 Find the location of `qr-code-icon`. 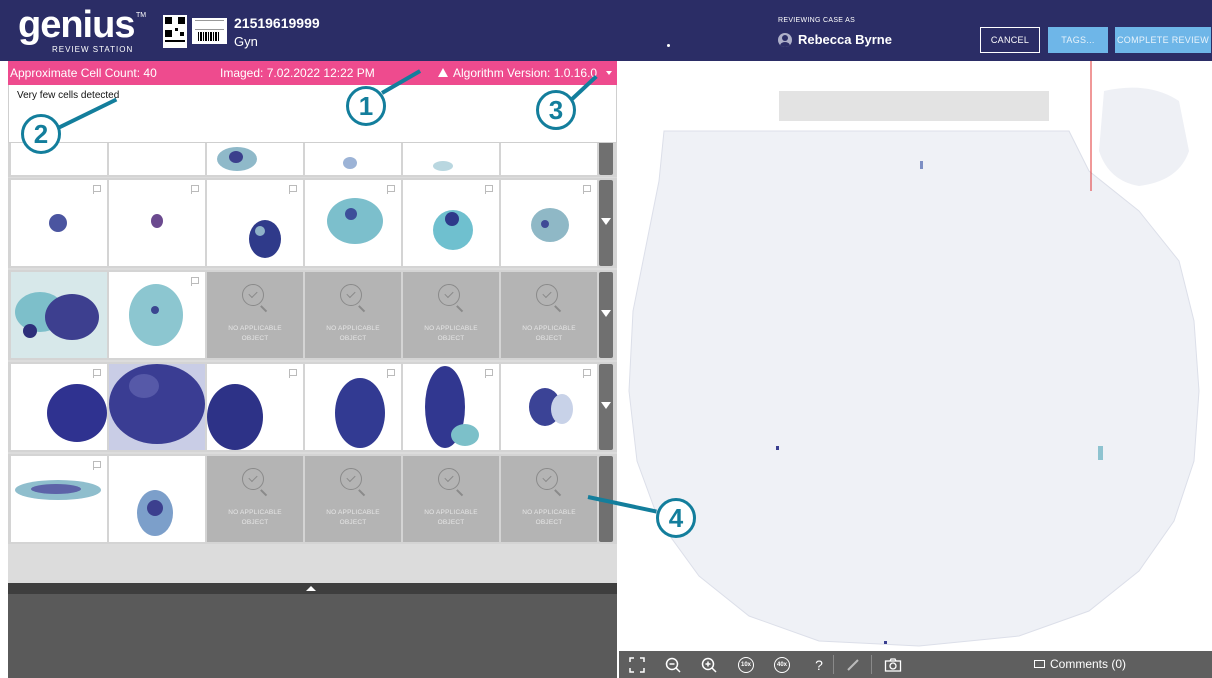

qr-code-icon is located at coordinates (175, 31).